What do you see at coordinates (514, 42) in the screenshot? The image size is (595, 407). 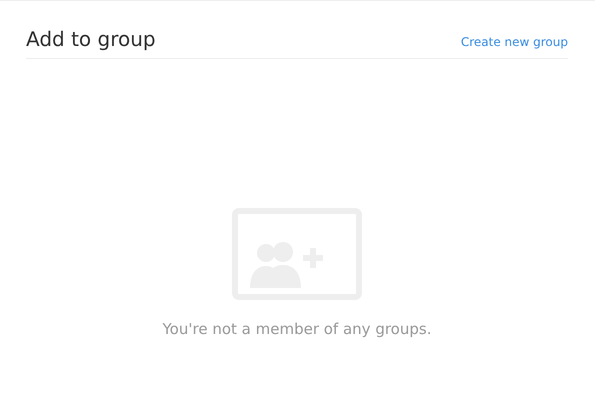 I see `create-group-link: Create new group` at bounding box center [514, 42].